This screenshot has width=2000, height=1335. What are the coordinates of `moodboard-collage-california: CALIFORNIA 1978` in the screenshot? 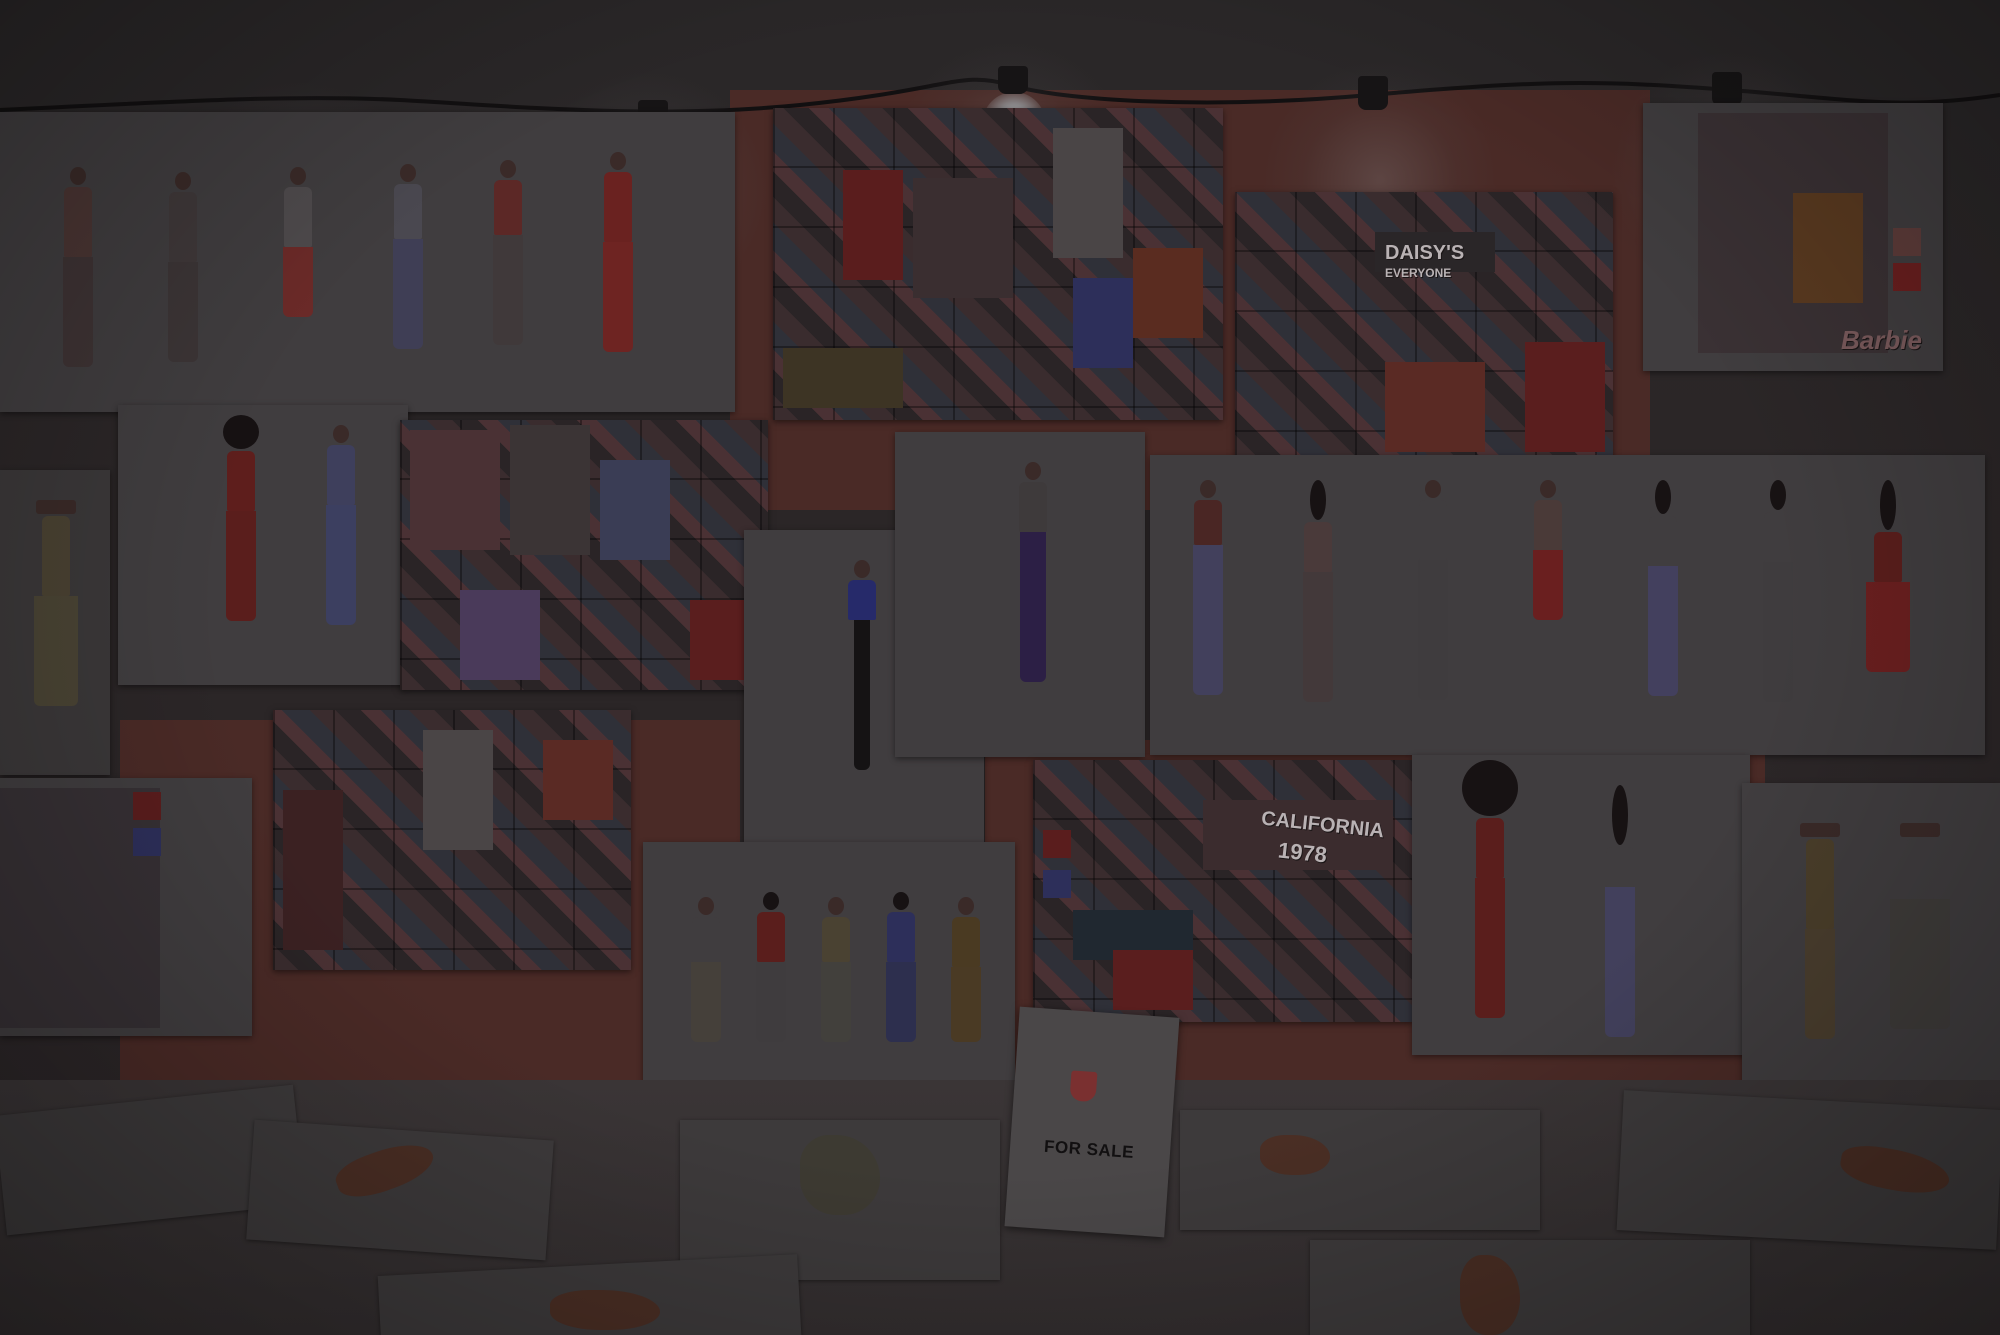 It's located at (1223, 891).